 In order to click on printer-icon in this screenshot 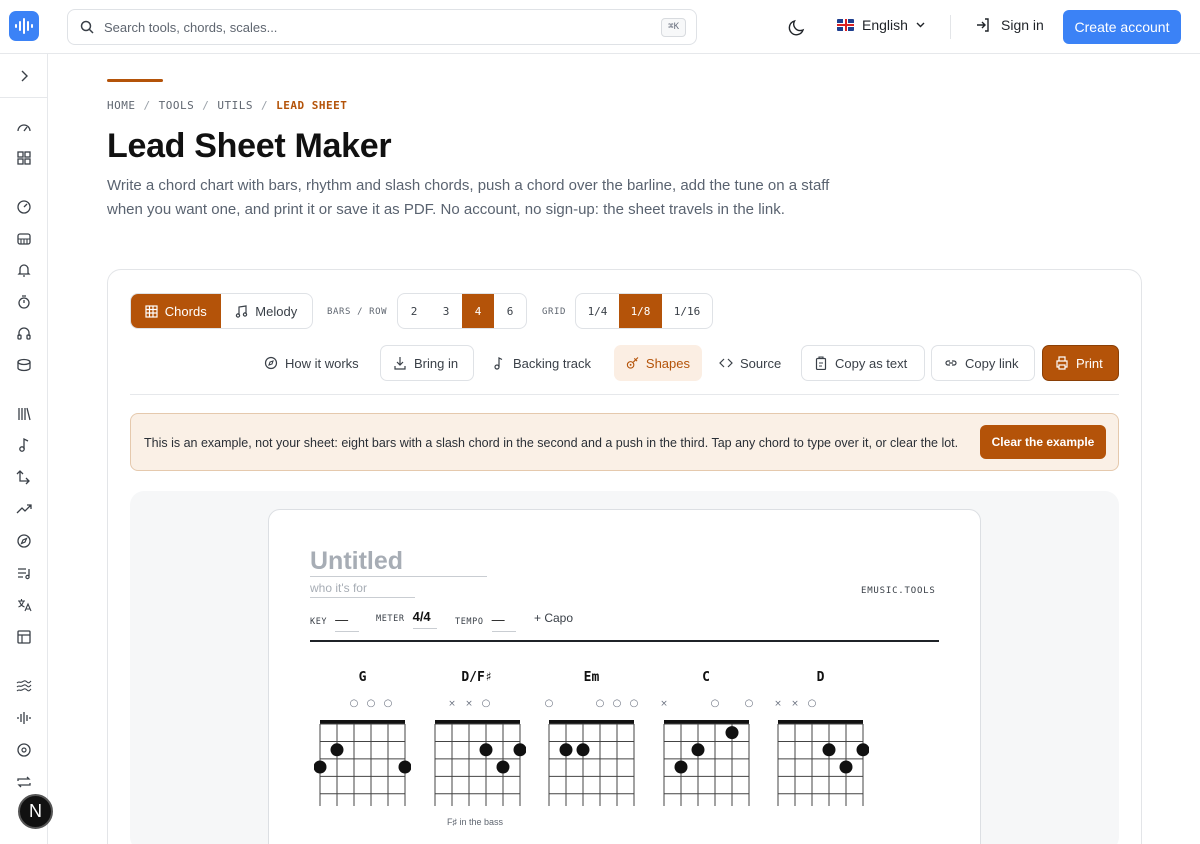, I will do `click(1062, 363)`.